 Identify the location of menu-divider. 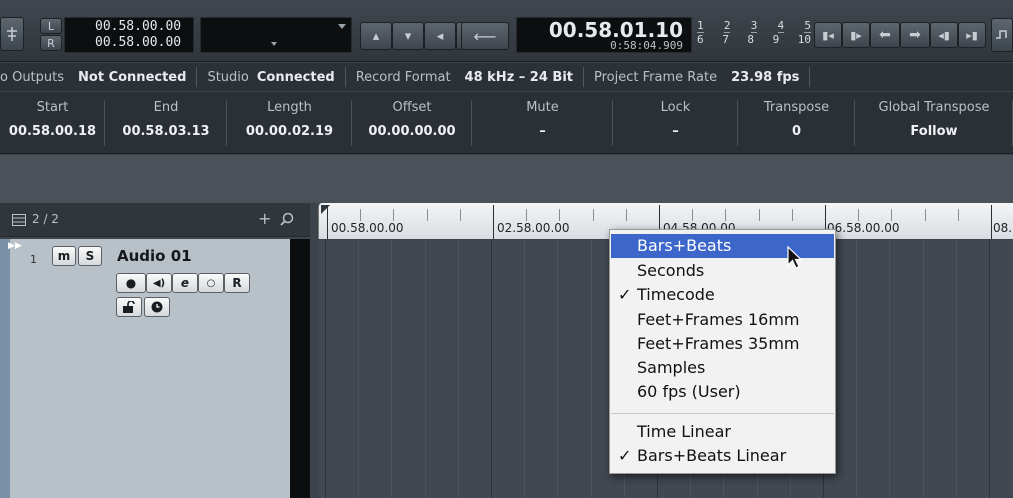
(722, 413).